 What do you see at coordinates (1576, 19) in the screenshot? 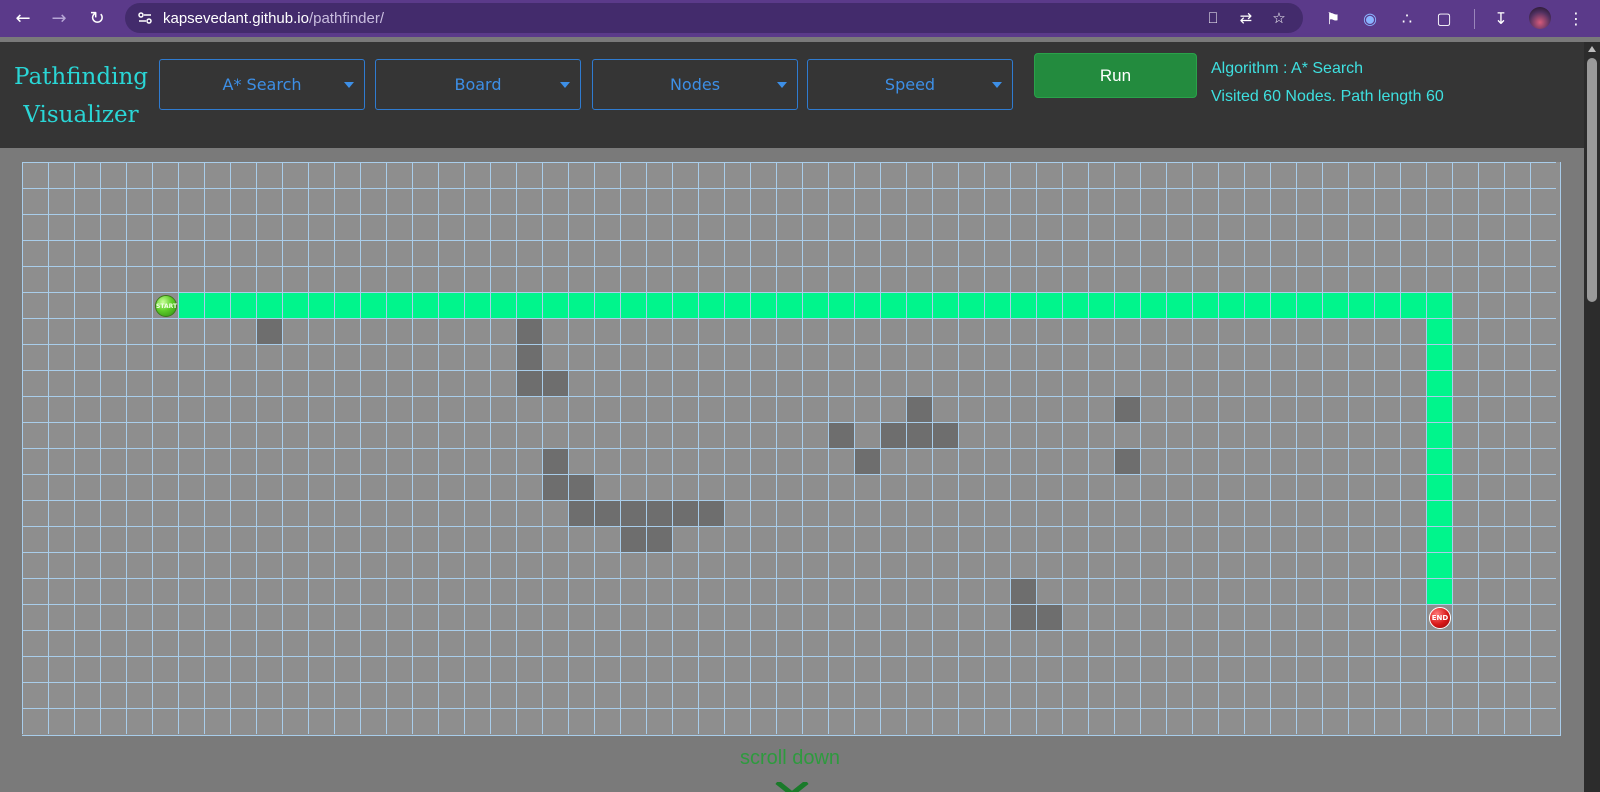
I see `more-menu-icon: ⋮` at bounding box center [1576, 19].